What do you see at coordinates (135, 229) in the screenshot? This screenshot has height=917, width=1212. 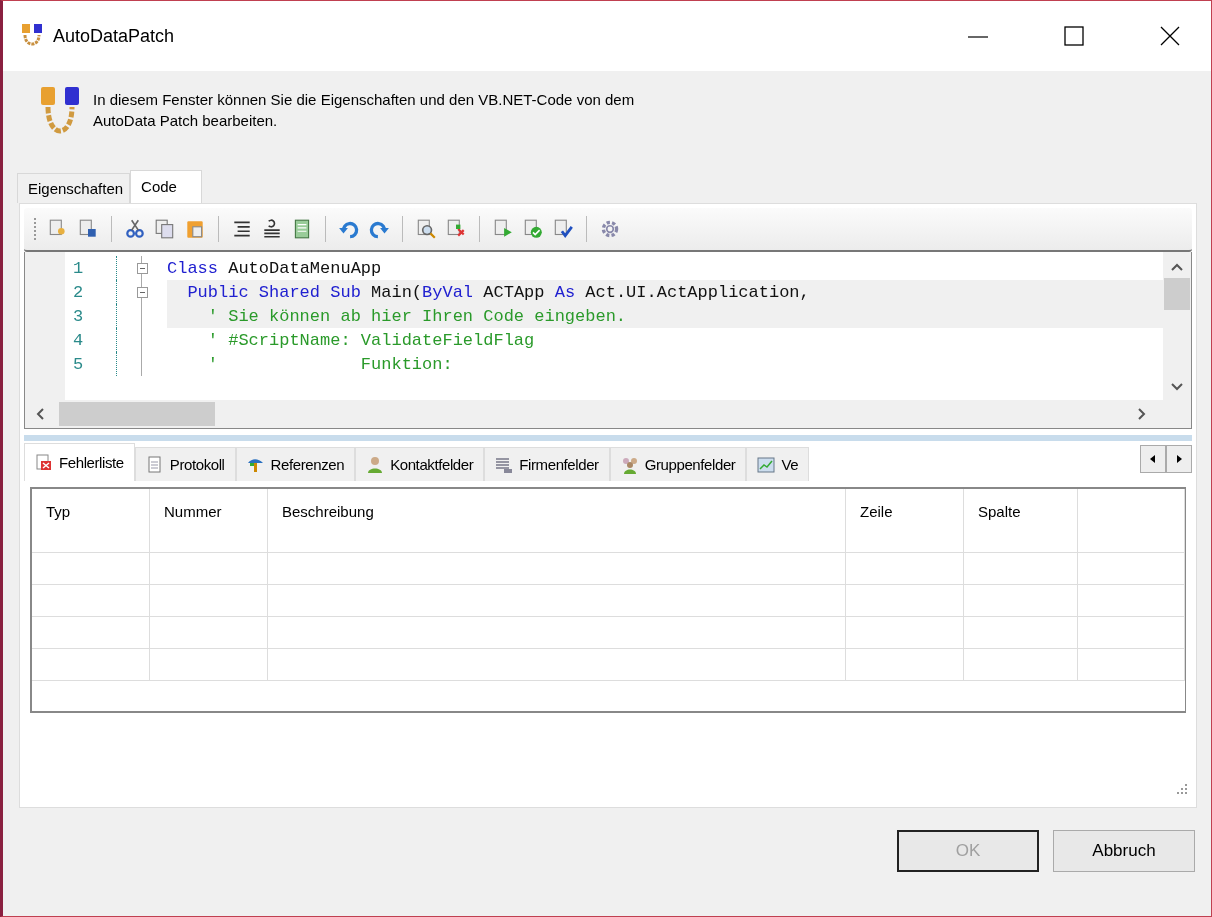 I see `cut-icon` at bounding box center [135, 229].